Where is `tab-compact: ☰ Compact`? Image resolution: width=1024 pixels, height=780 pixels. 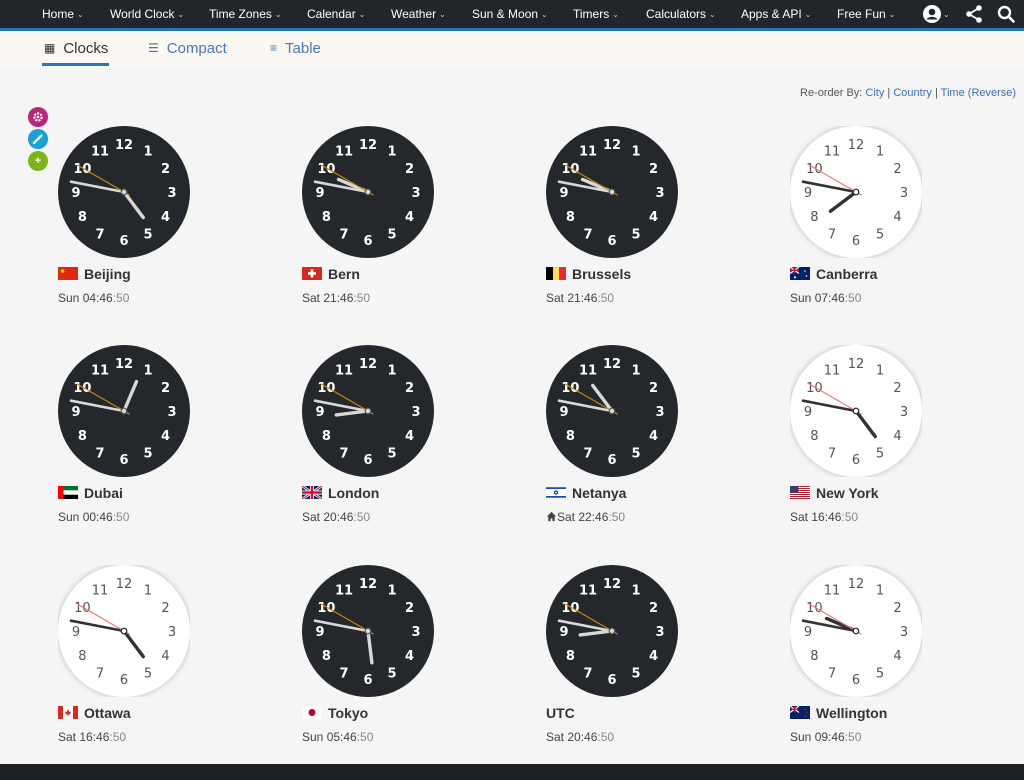 tab-compact: ☰ Compact is located at coordinates (187, 50).